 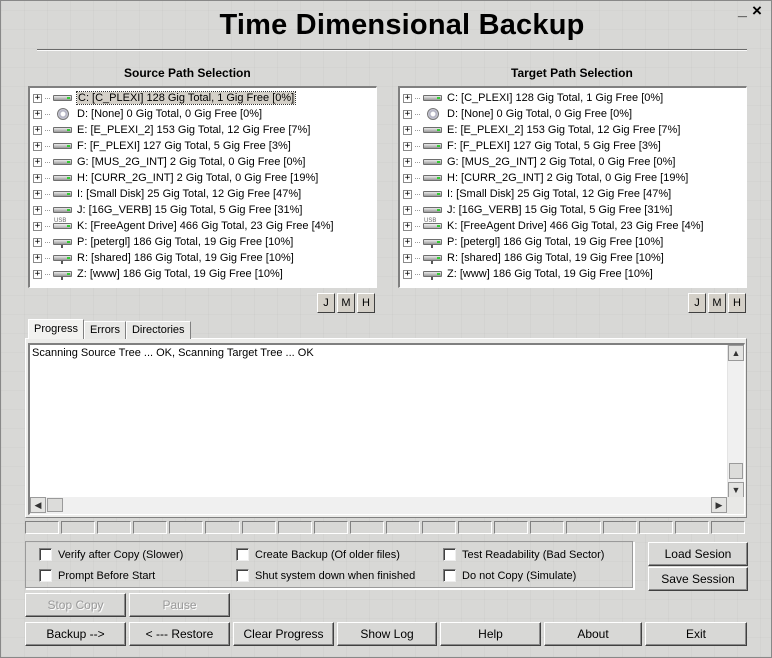 What do you see at coordinates (105, 330) in the screenshot?
I see `tab-errors: Errors` at bounding box center [105, 330].